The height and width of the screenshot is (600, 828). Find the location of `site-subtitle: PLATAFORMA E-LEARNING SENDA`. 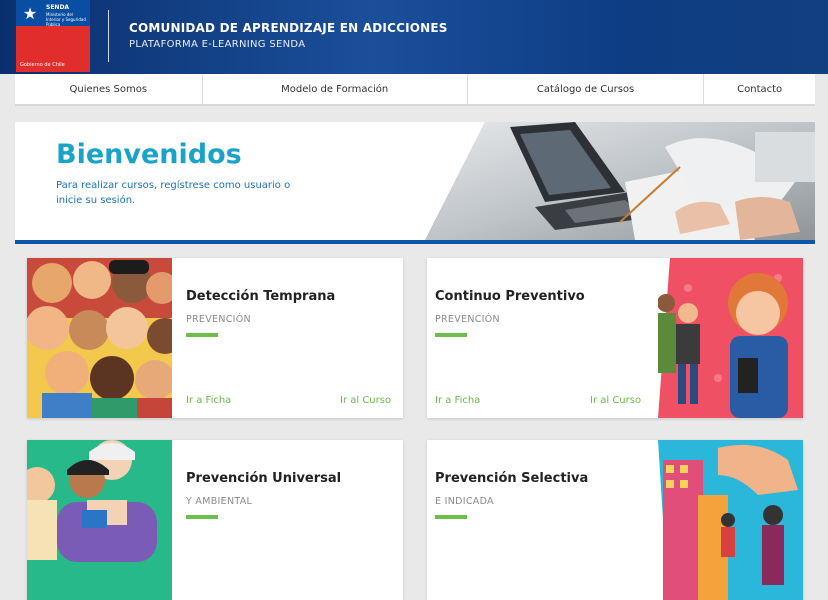

site-subtitle: PLATAFORMA E-LEARNING SENDA is located at coordinates (217, 44).